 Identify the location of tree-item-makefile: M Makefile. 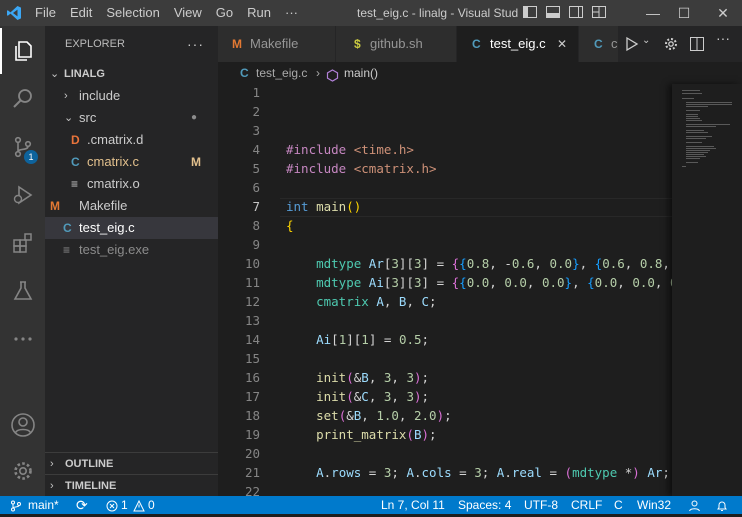
(131, 206).